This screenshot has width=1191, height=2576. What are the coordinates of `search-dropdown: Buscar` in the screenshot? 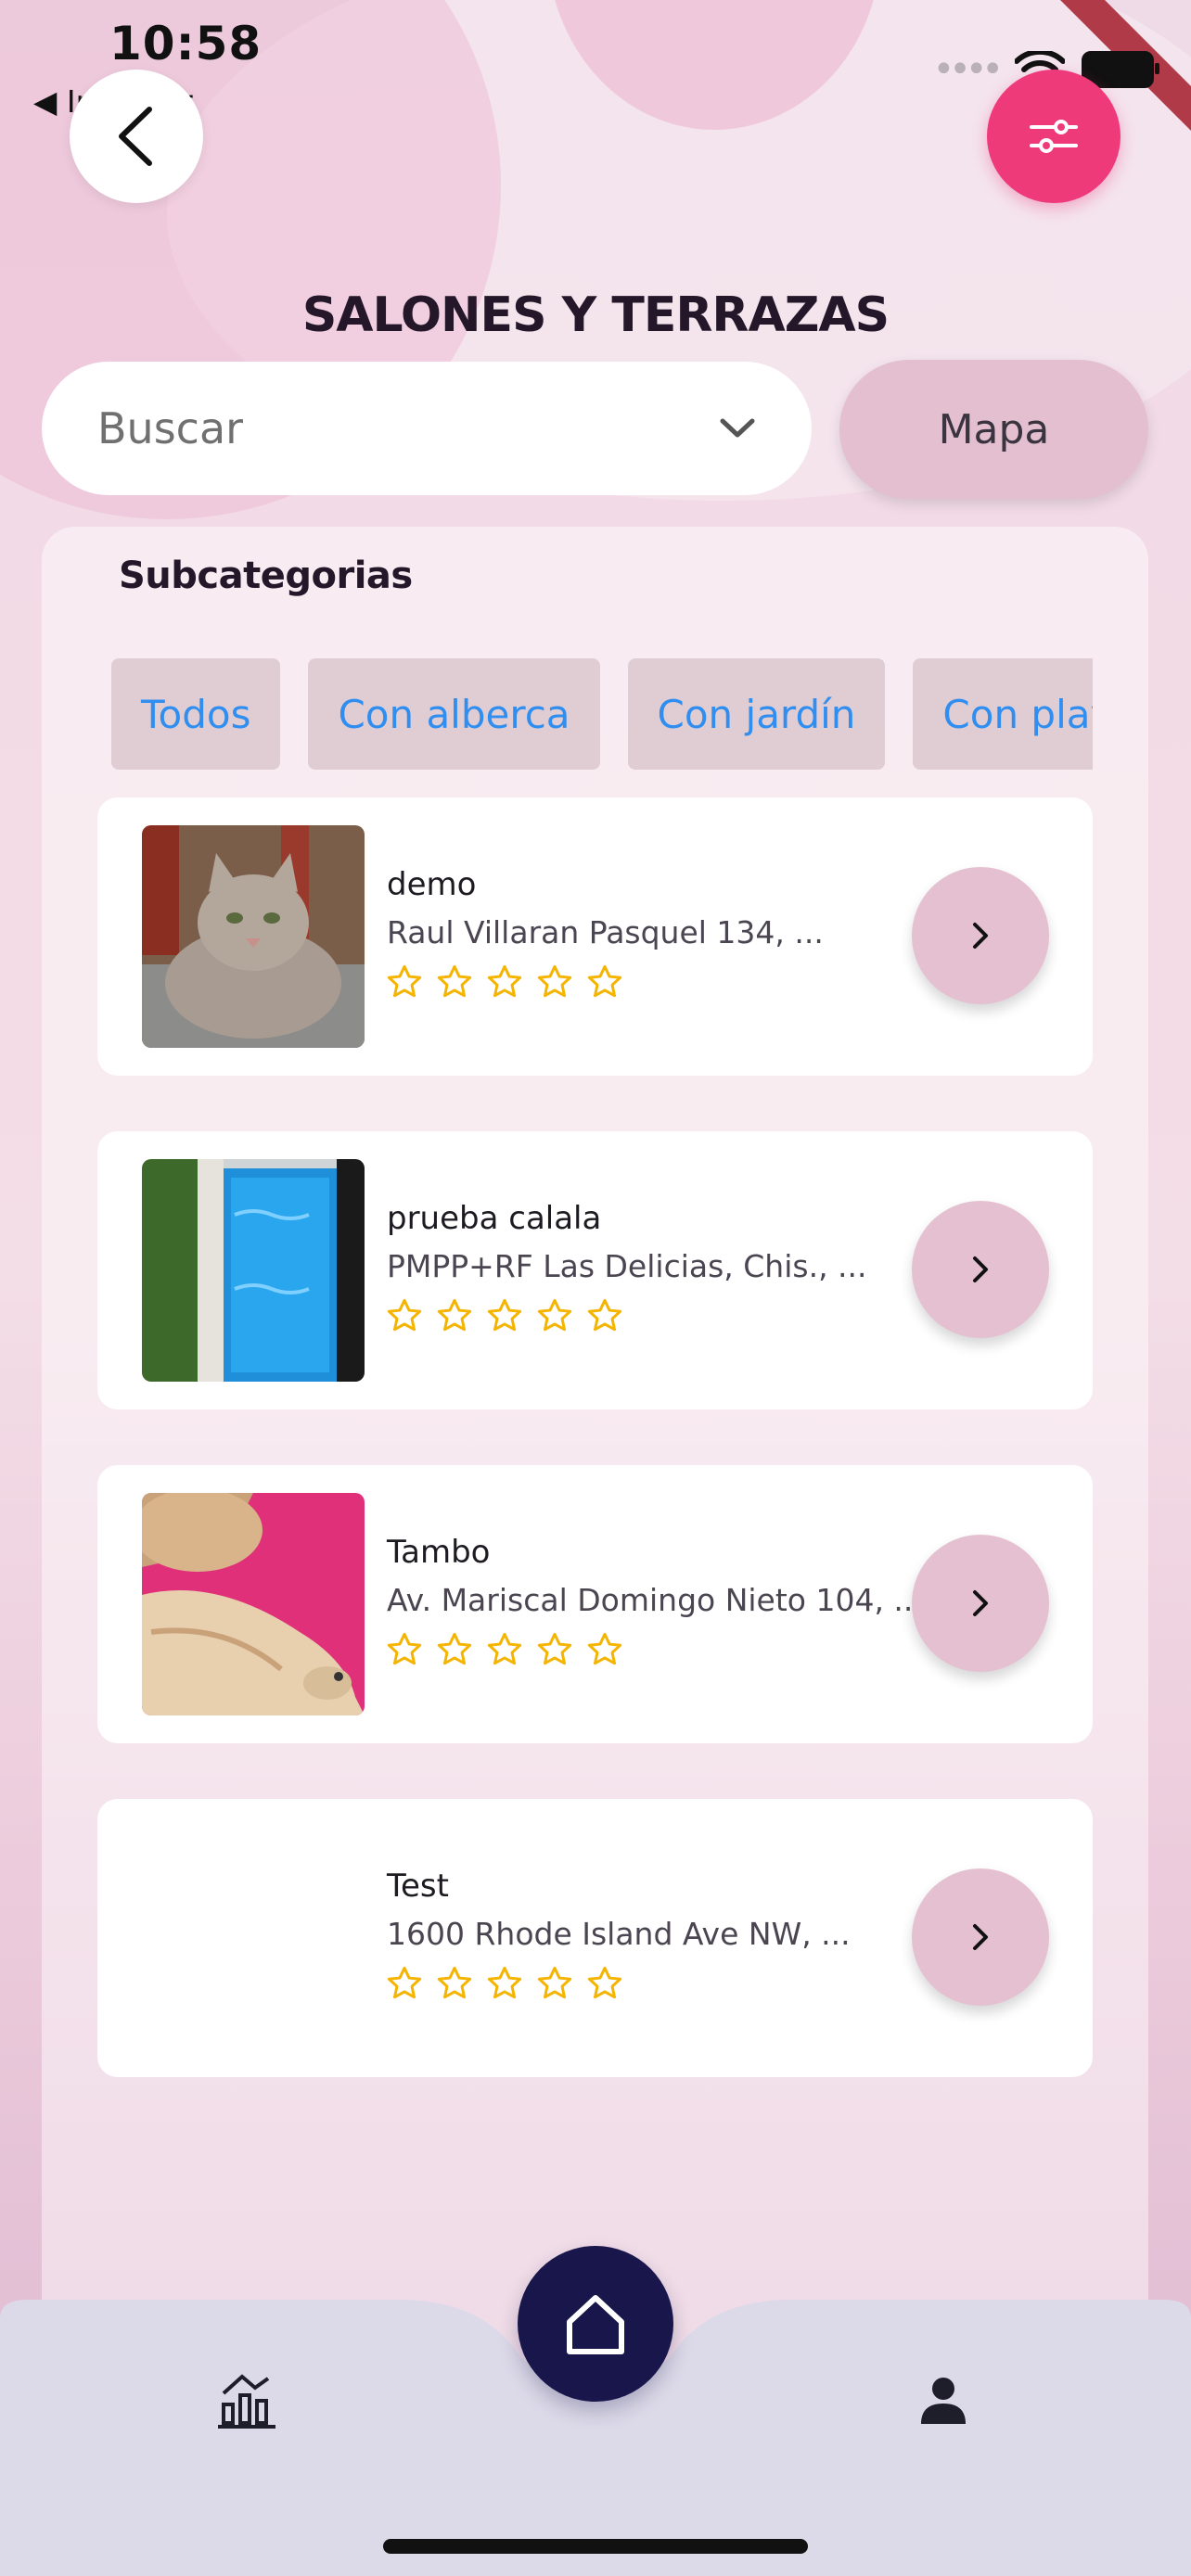 It's located at (427, 428).